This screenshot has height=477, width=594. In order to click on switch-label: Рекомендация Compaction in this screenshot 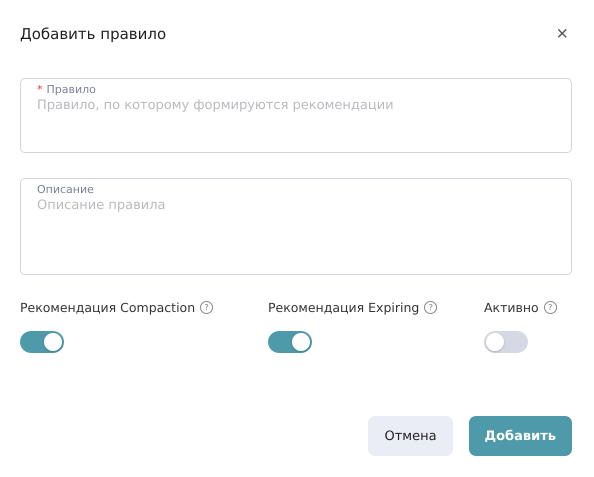, I will do `click(108, 307)`.